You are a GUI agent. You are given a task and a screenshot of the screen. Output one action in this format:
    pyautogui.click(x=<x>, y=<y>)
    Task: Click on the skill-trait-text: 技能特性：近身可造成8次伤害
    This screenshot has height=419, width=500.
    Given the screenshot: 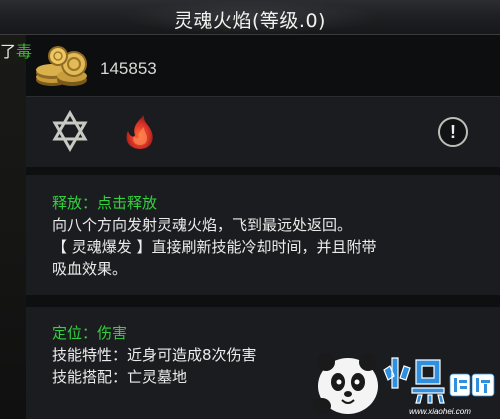 What is the action you would take?
    pyautogui.click(x=154, y=355)
    